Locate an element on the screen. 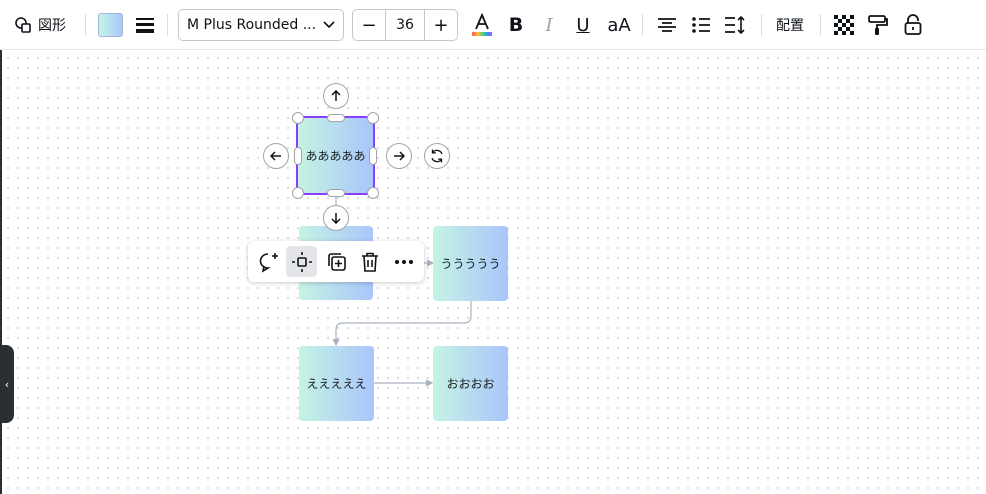 This screenshot has height=494, width=986. duplicate-icon is located at coordinates (336, 261).